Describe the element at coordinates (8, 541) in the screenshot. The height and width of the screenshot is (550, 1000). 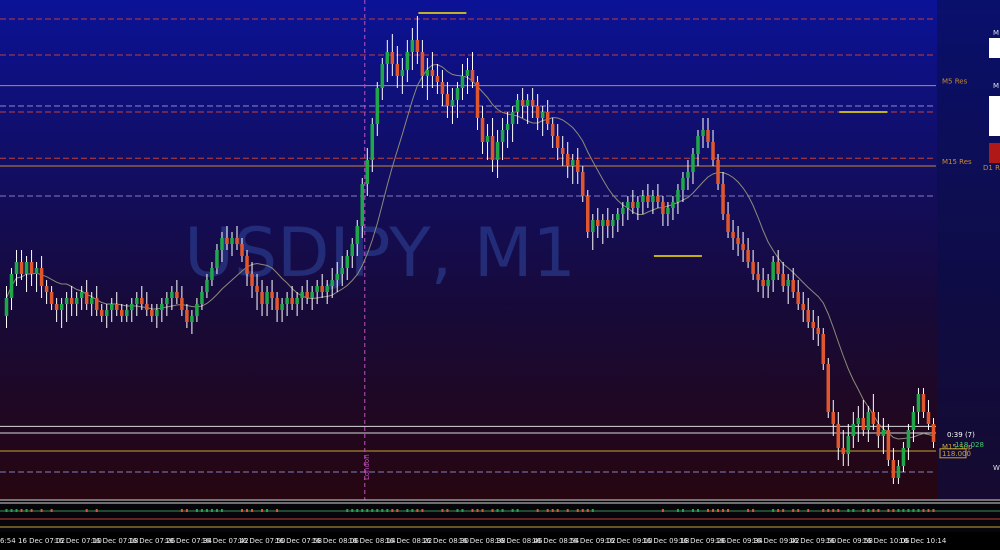
I see `x-tick-label: 6:54` at that location.